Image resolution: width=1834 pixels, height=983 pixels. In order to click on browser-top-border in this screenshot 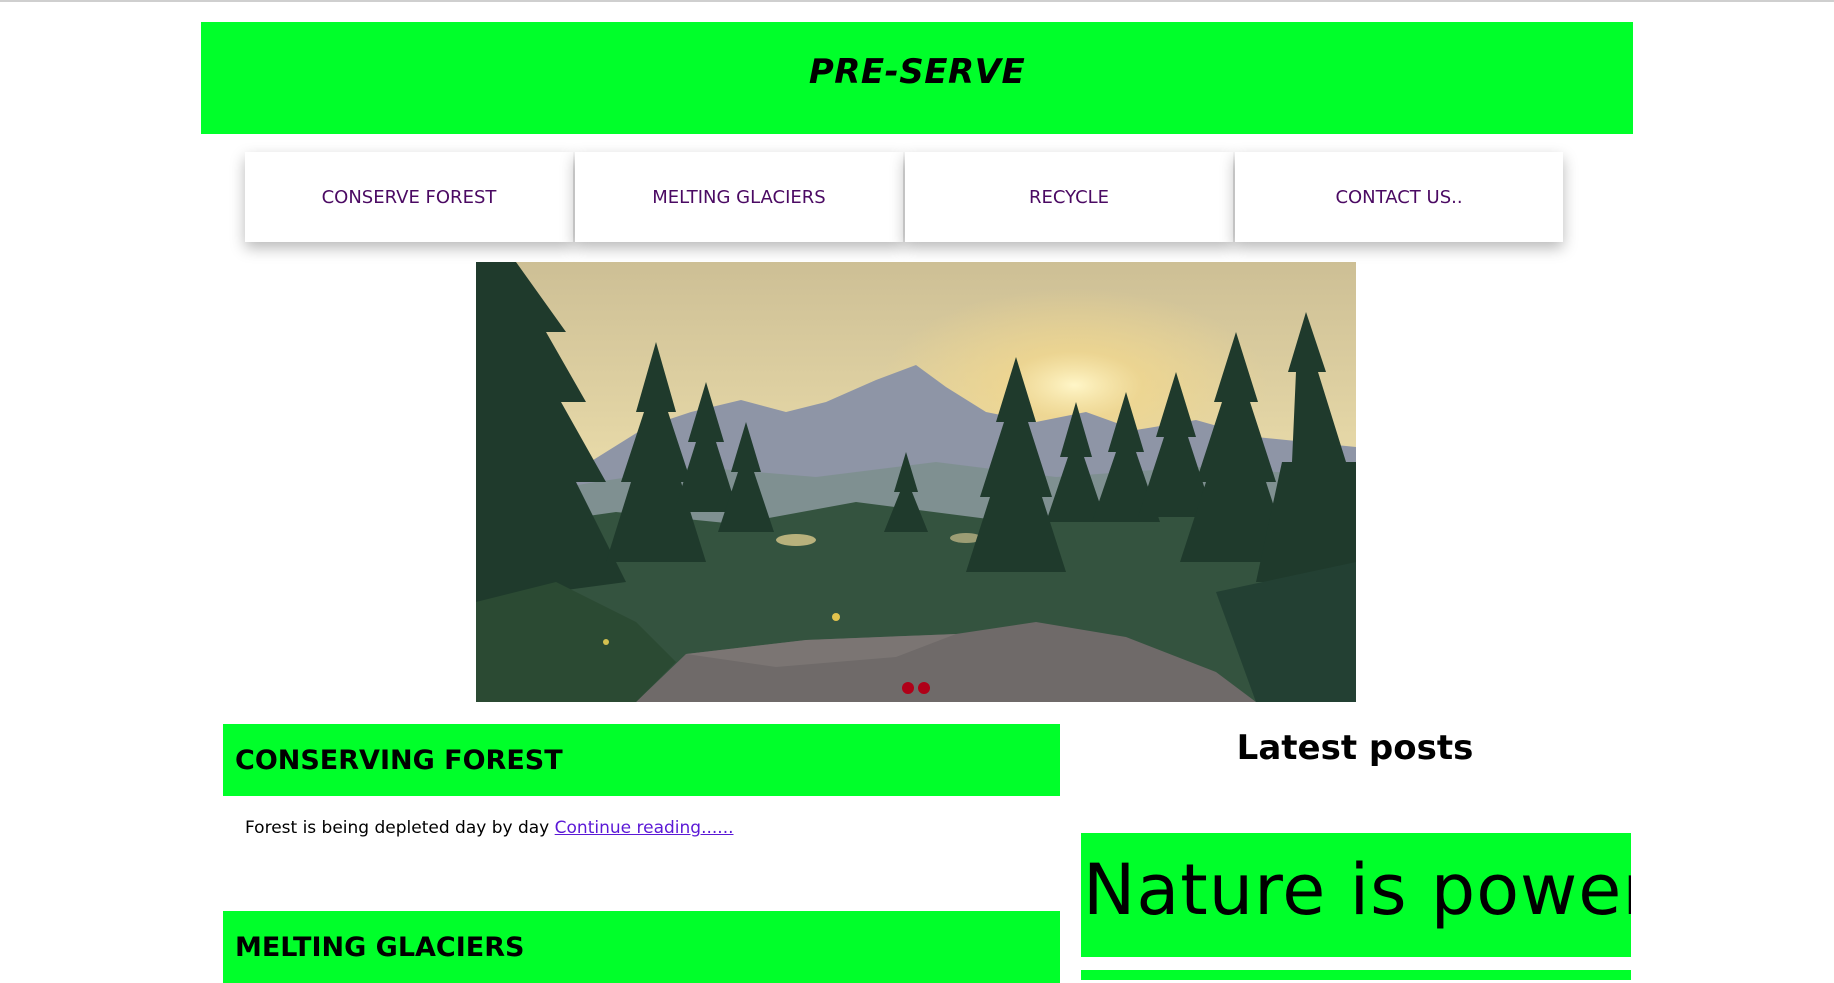, I will do `click(917, 1)`.